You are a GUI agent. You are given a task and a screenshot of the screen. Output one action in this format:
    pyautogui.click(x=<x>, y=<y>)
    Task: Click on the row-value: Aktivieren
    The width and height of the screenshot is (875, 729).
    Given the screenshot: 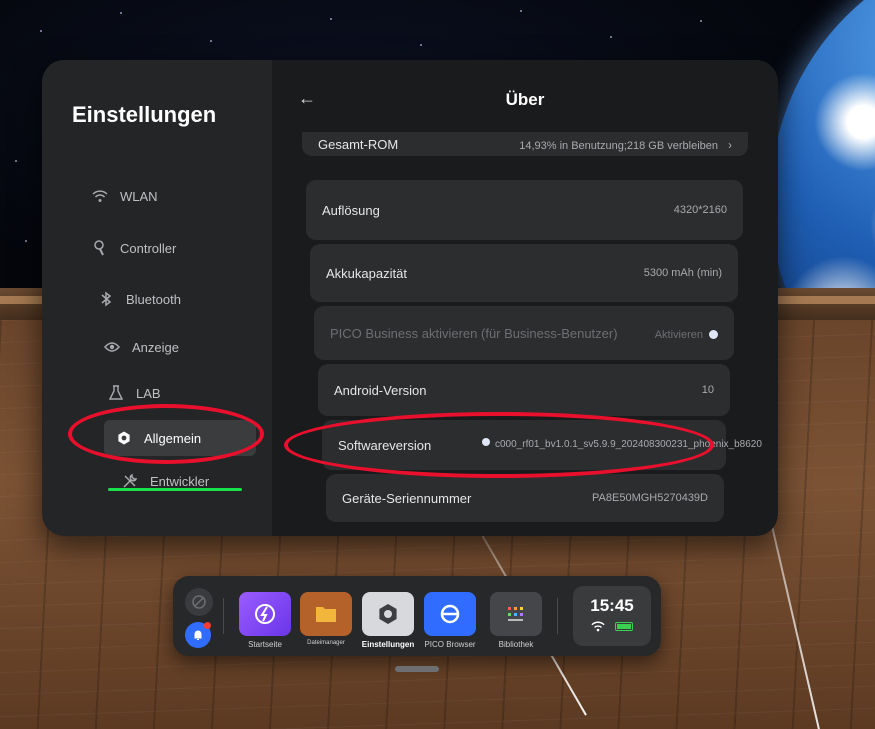 What is the action you would take?
    pyautogui.click(x=678, y=334)
    